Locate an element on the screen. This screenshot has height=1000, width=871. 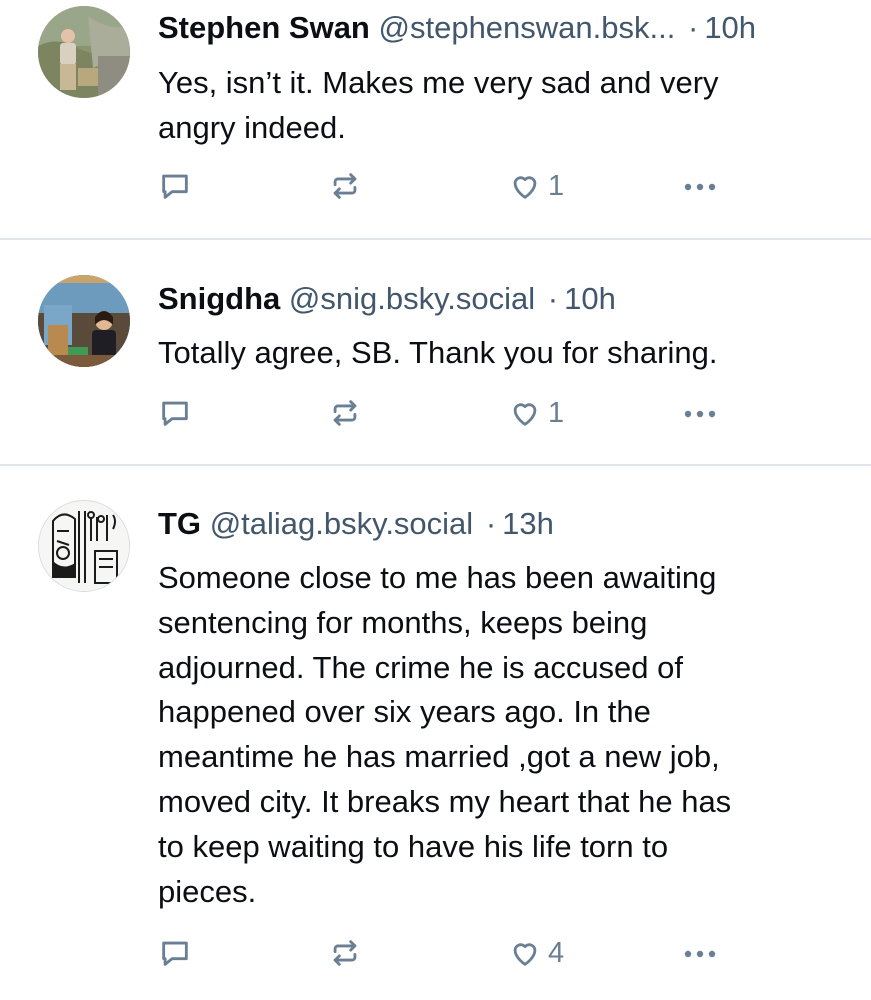
post-text-line: meantime he has married ,got a new job, is located at coordinates (439, 757).